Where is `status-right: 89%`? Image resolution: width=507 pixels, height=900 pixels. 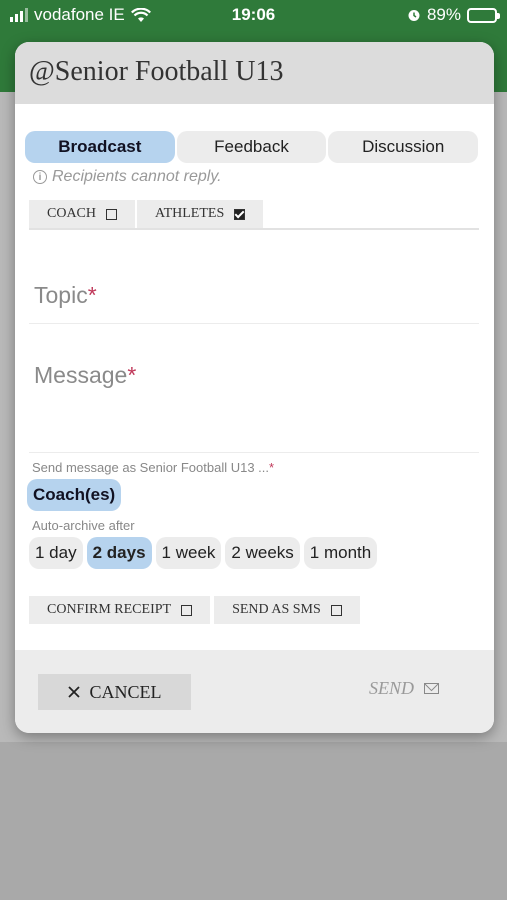
status-right: 89% is located at coordinates (453, 15).